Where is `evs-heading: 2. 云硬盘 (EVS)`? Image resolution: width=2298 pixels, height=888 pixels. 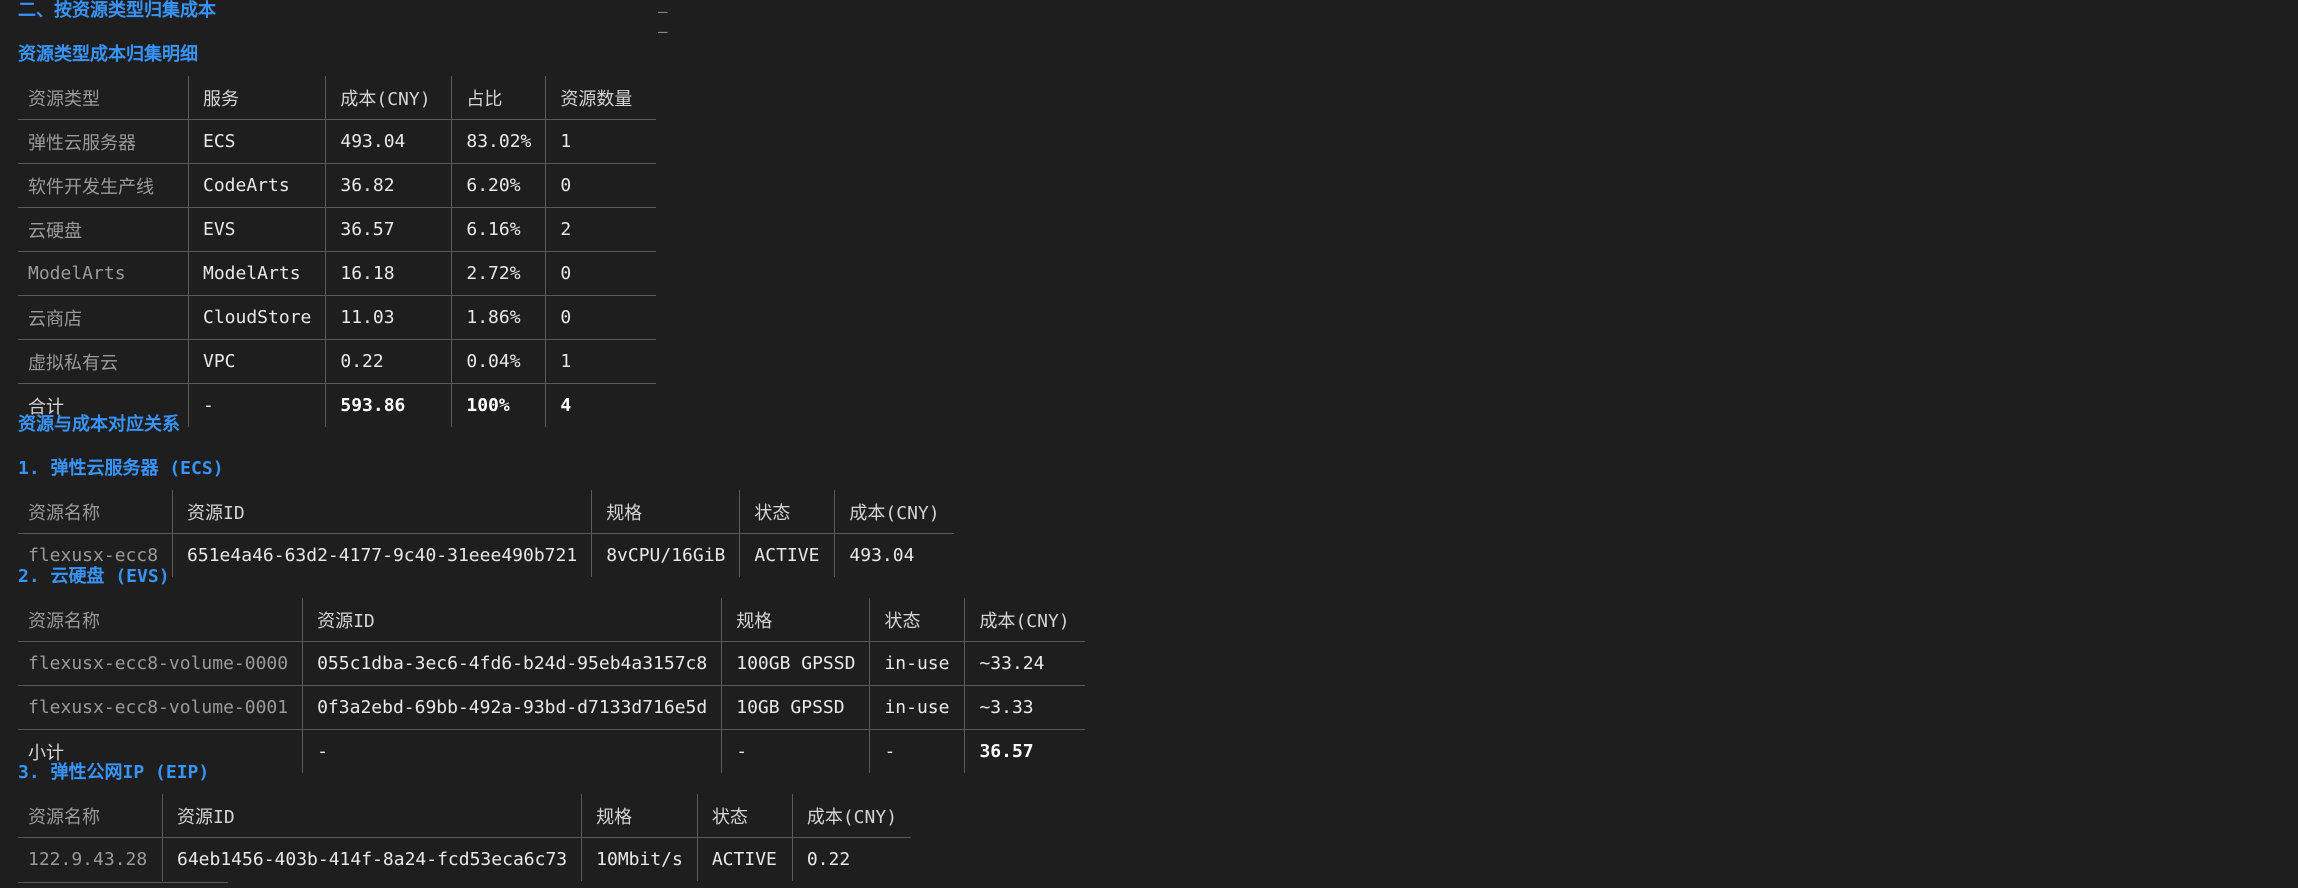
evs-heading: 2. 云硬盘 (EVS) is located at coordinates (94, 576).